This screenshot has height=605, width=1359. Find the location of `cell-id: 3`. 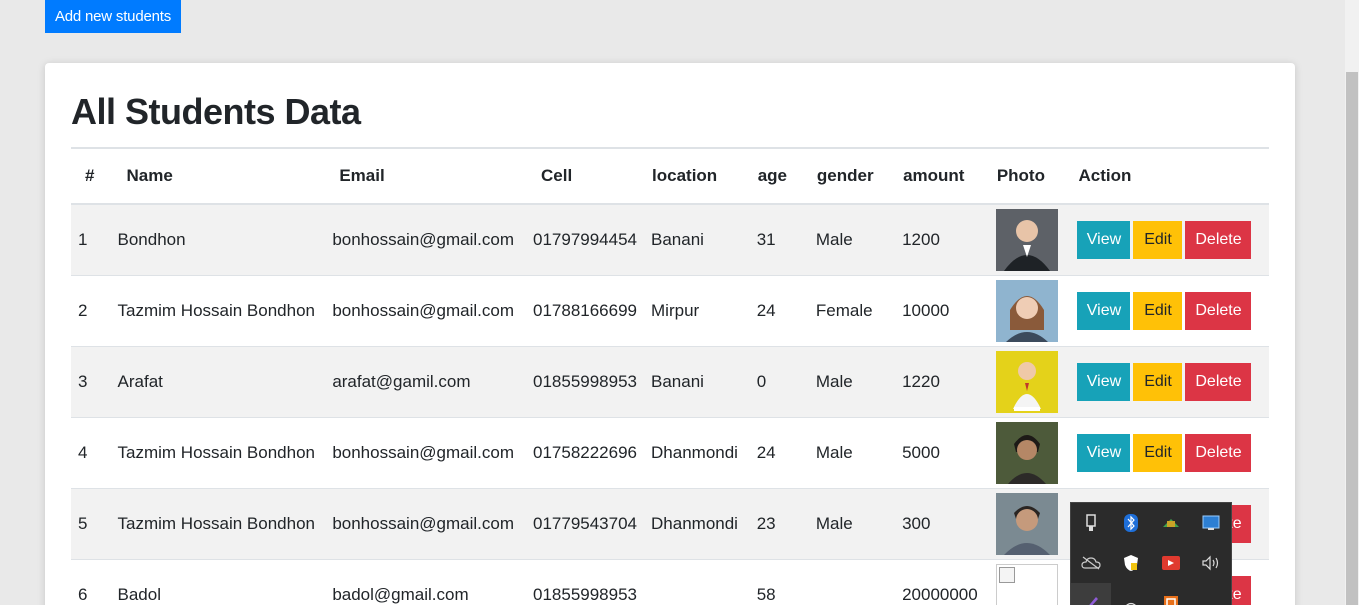

cell-id: 3 is located at coordinates (91, 381).